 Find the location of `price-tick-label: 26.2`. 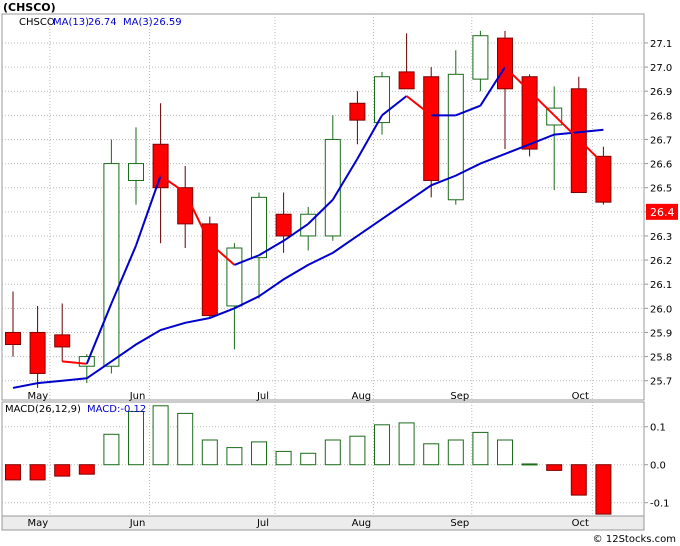

price-tick-label: 26.2 is located at coordinates (661, 261).